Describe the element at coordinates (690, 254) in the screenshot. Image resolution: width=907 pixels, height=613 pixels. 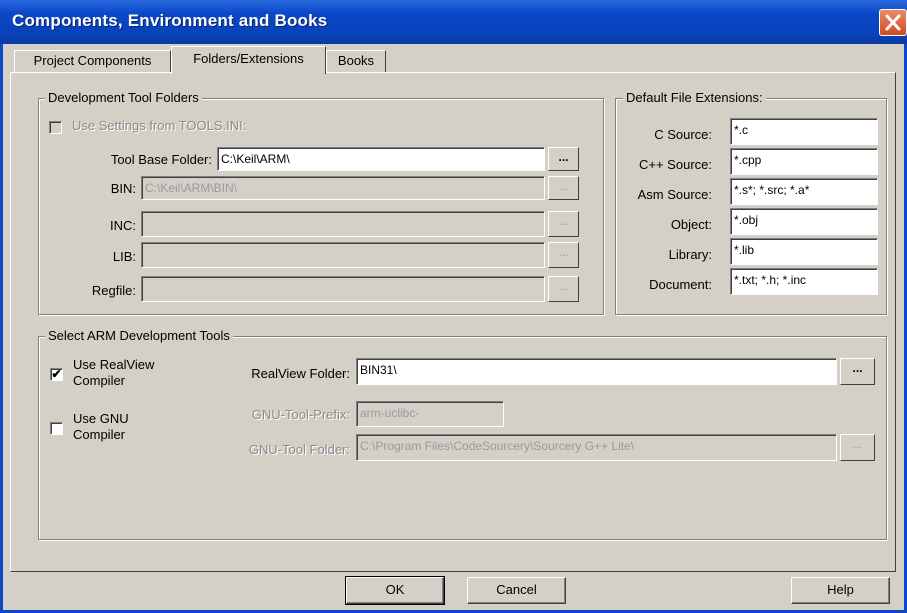
I see `library-label: Library:` at that location.